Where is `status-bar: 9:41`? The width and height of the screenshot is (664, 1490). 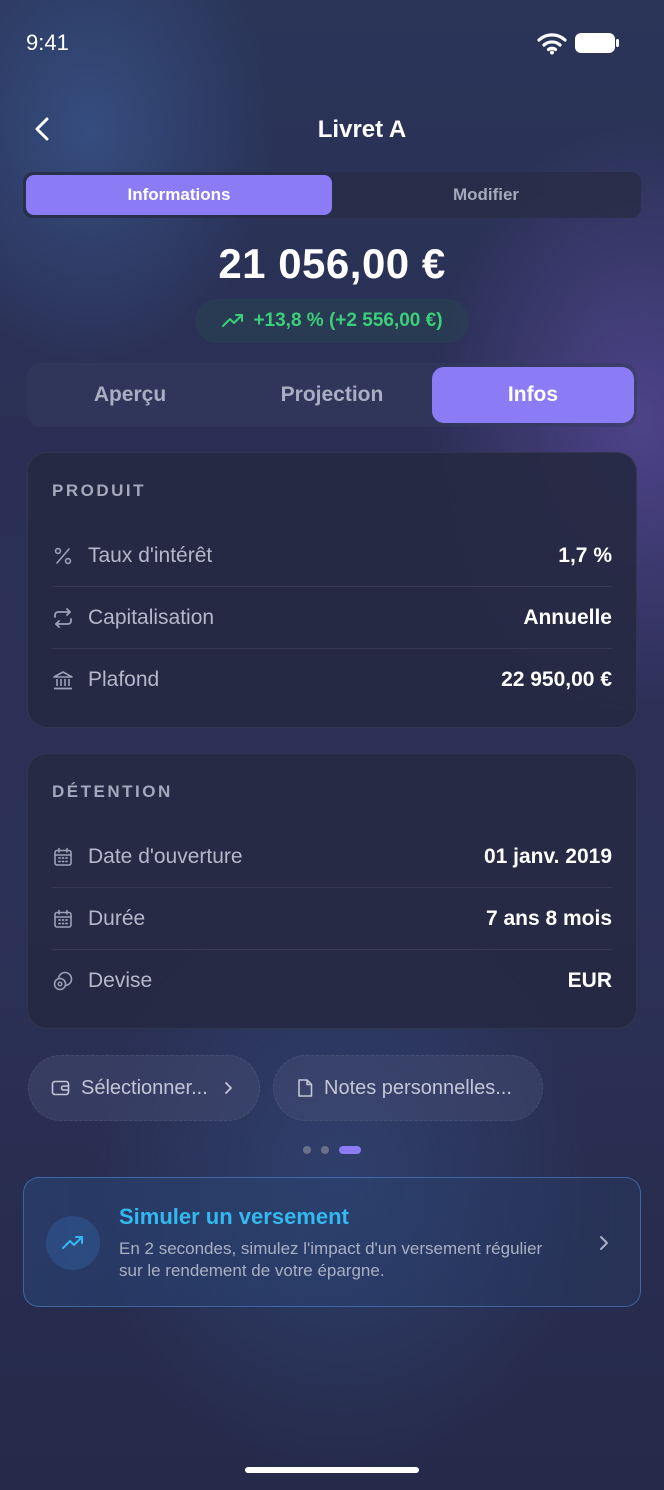
status-bar: 9:41 is located at coordinates (332, 40).